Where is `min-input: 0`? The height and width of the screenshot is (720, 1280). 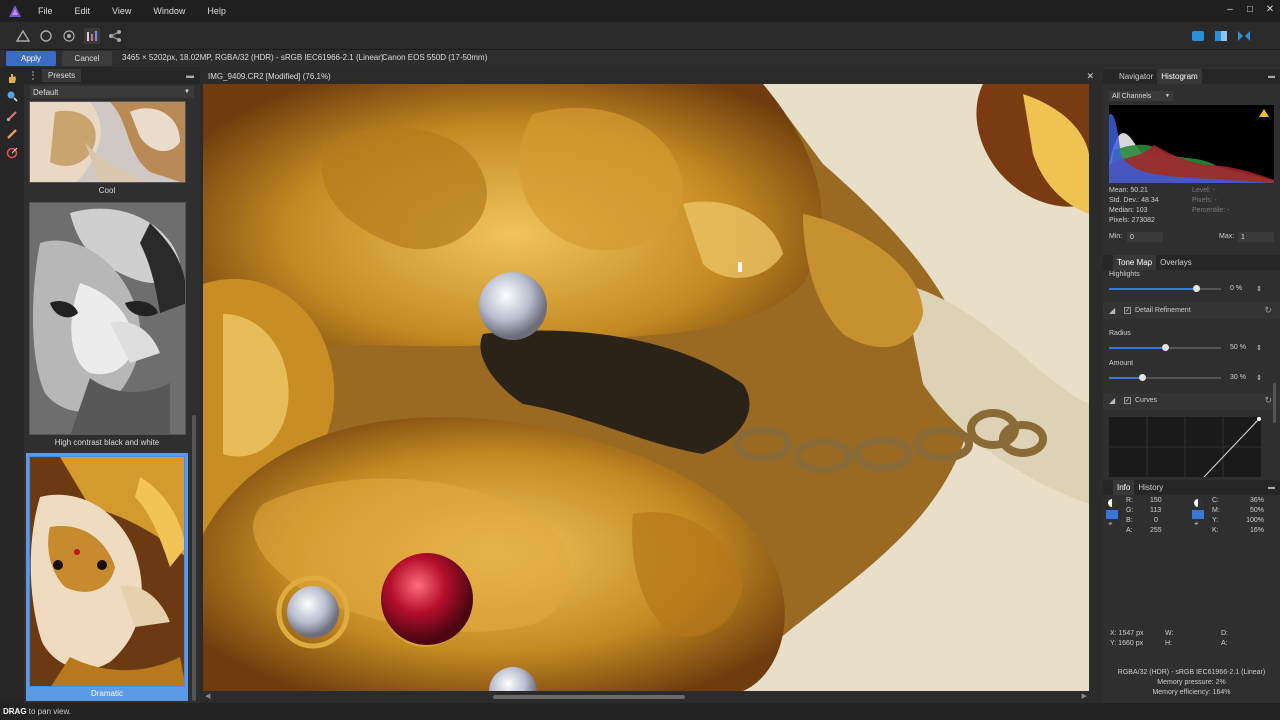
min-input: 0 is located at coordinates (1145, 237).